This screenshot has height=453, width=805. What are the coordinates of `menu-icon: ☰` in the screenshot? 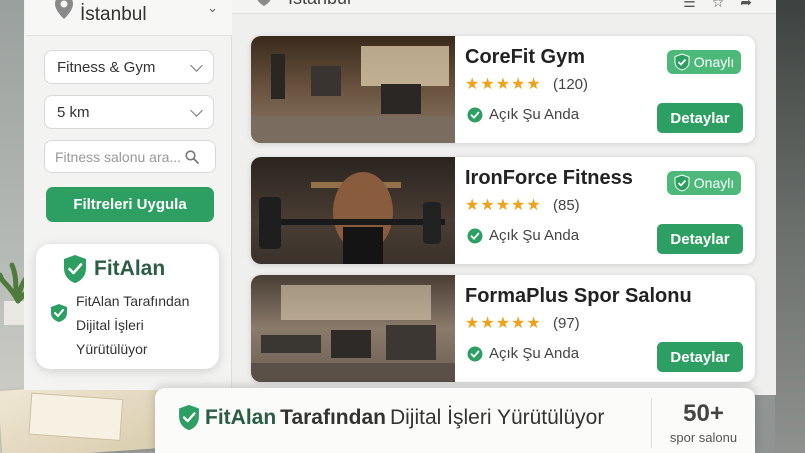 It's located at (689, 5).